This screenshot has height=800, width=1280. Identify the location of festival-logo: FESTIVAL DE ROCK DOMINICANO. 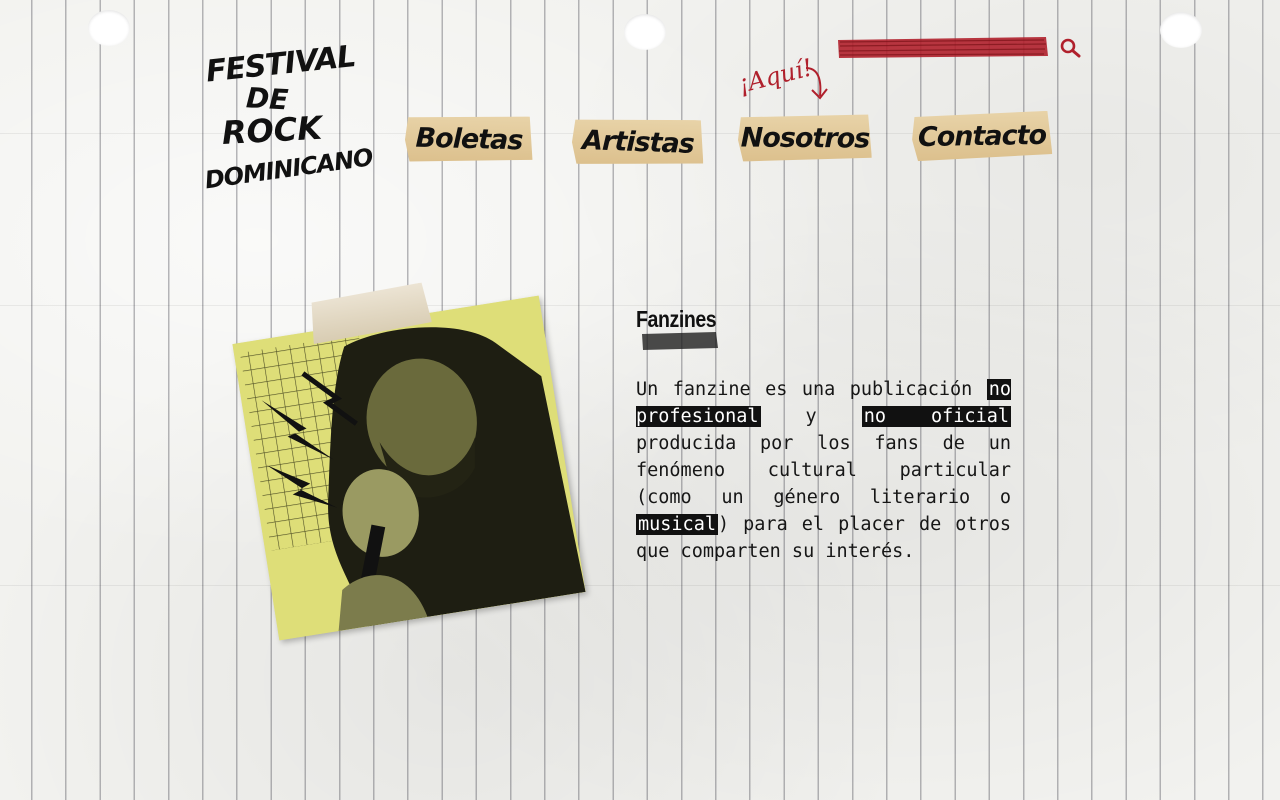
(287, 117).